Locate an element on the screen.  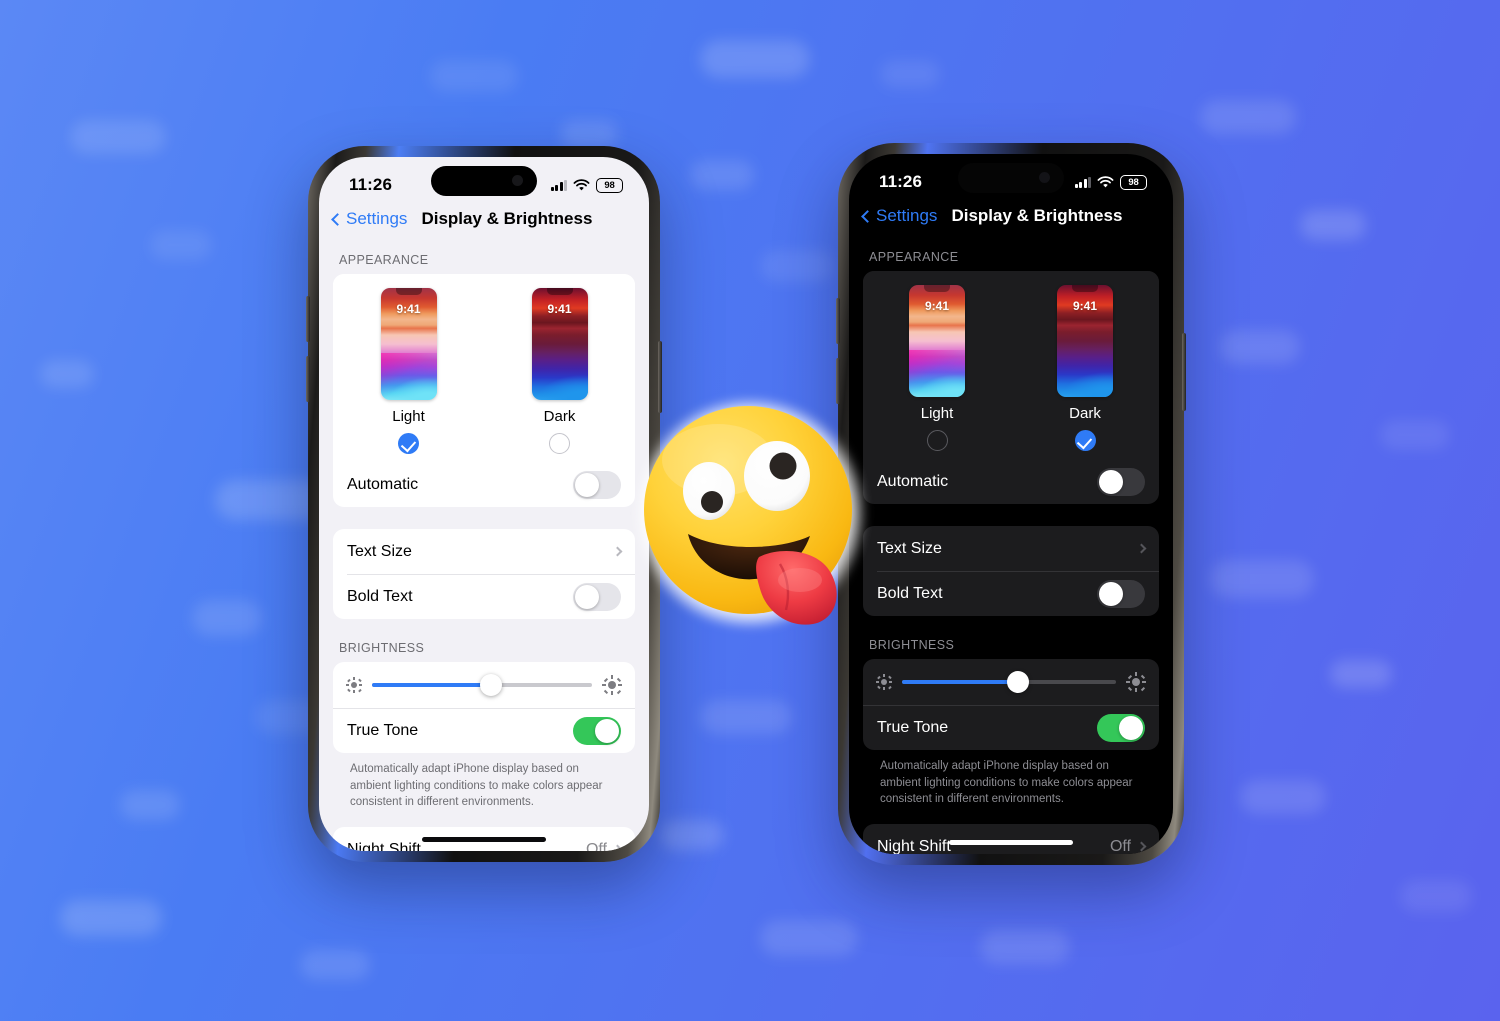
radio-dark-unselected is located at coordinates (559, 443).